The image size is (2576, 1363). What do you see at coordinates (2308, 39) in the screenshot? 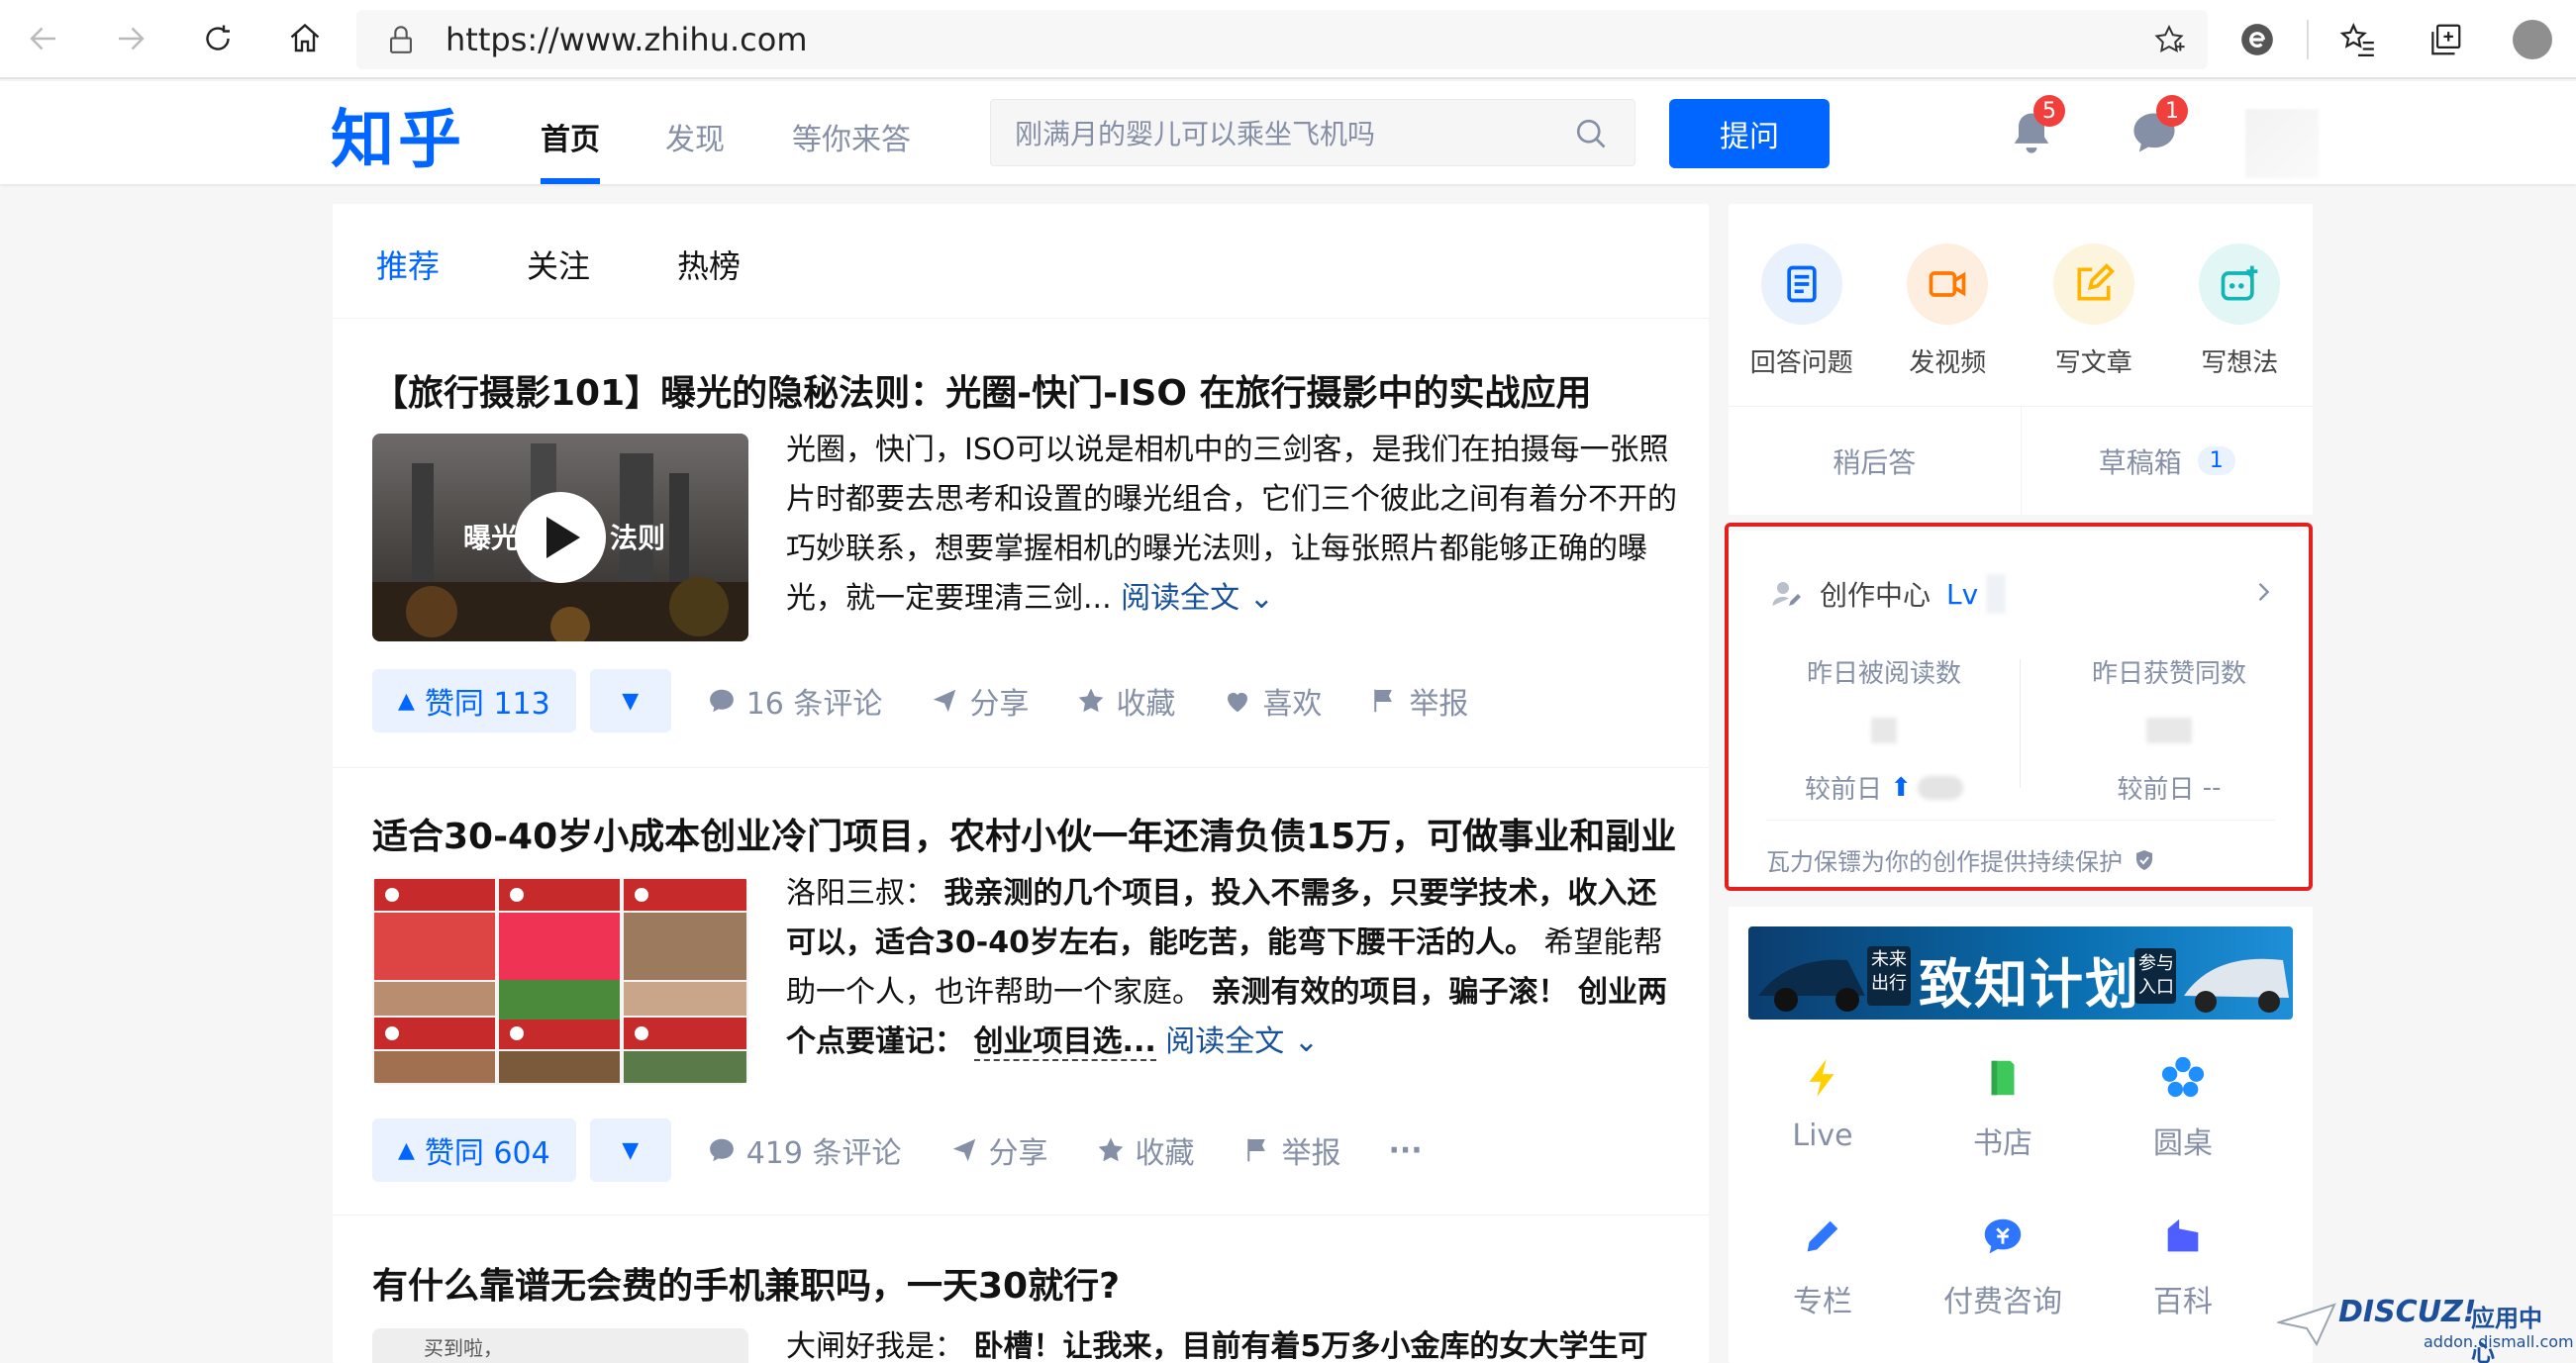
I see `toolbar-separator` at bounding box center [2308, 39].